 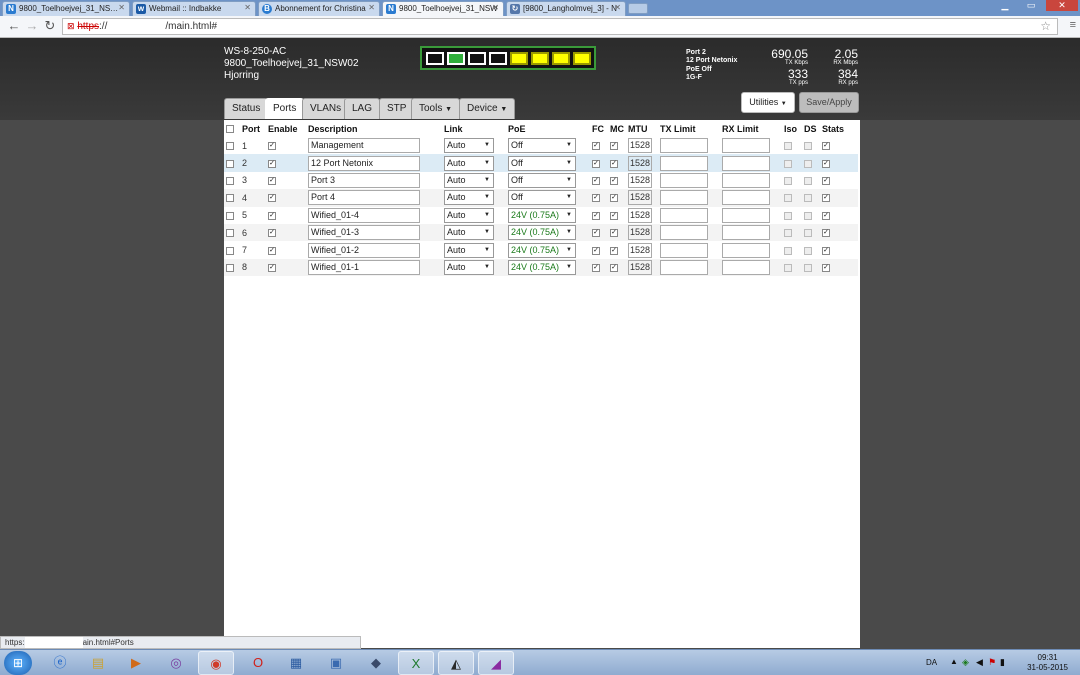 I want to click on description-input: Wified_01-3, so click(x=364, y=233).